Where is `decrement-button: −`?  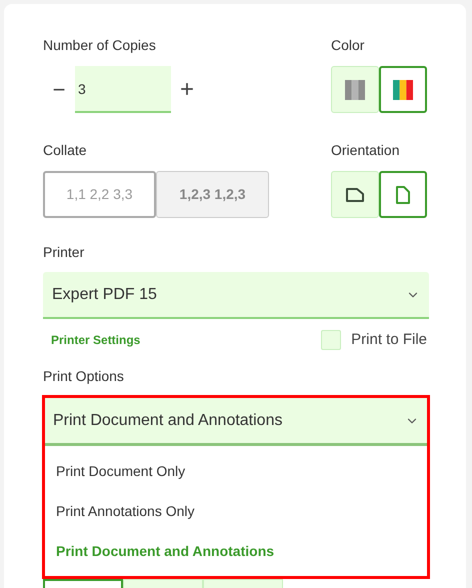 decrement-button: − is located at coordinates (59, 89).